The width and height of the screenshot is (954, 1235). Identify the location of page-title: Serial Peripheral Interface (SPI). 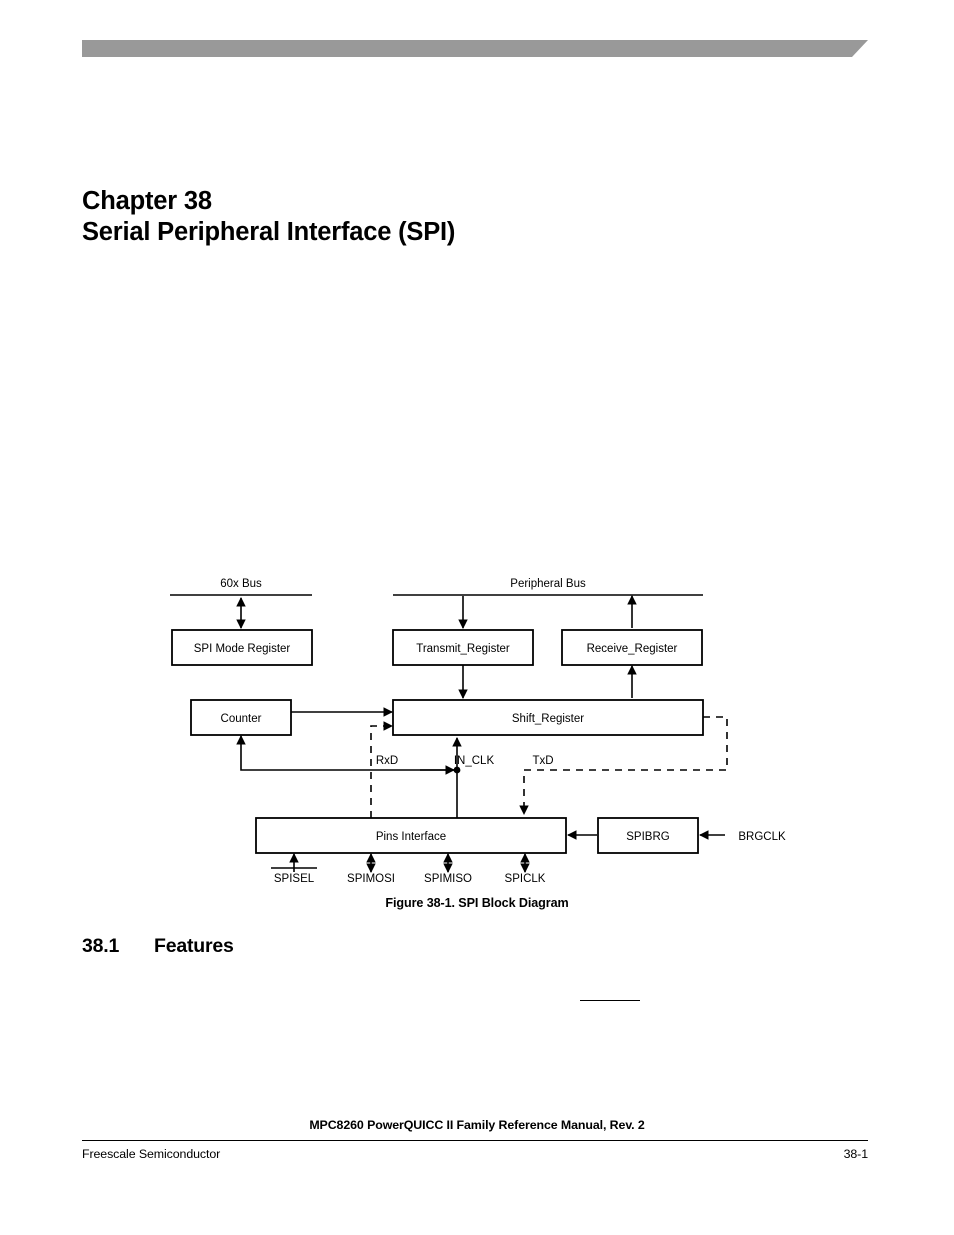
(269, 232).